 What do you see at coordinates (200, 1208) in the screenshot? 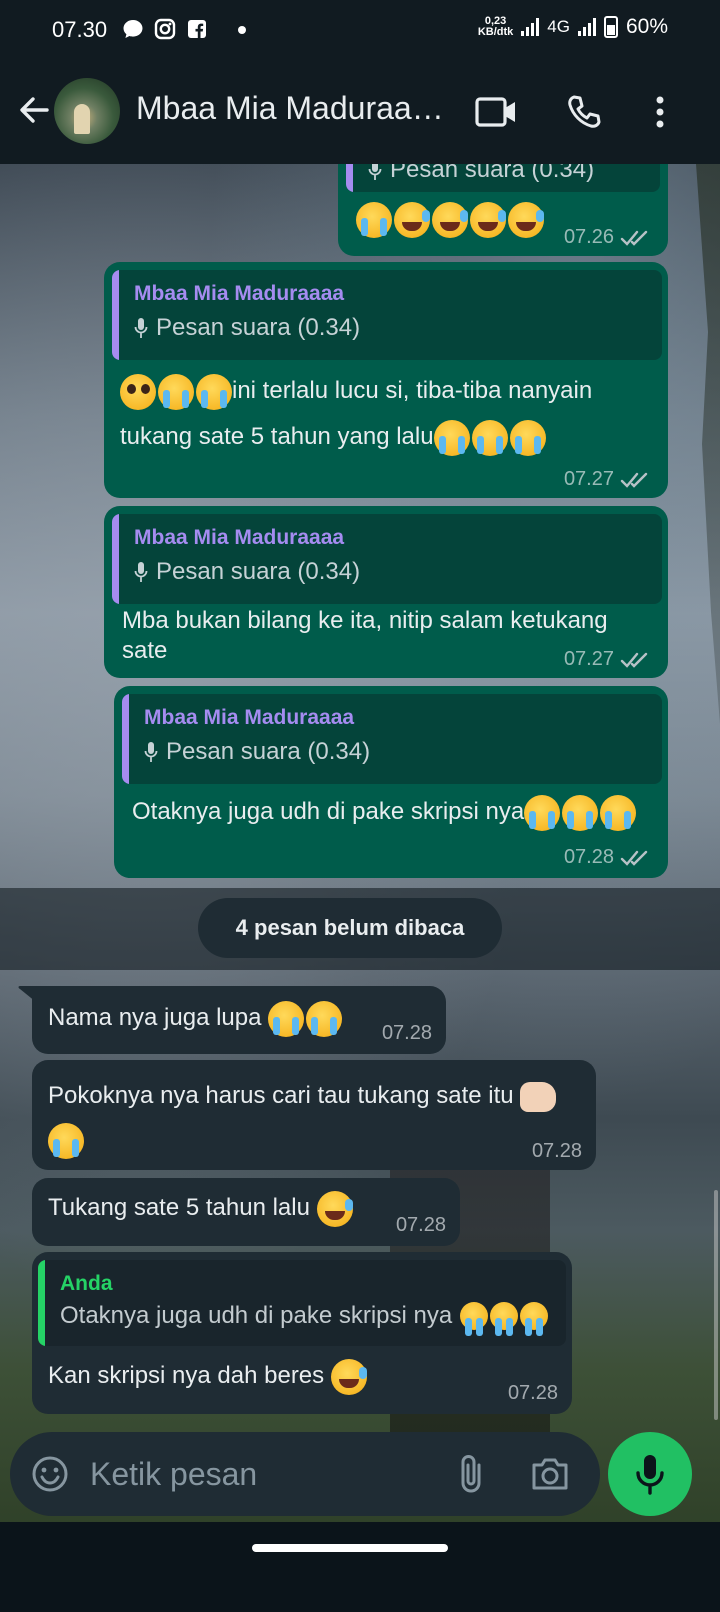
I see `message-text: Tukang sate 5 tahun lalu` at bounding box center [200, 1208].